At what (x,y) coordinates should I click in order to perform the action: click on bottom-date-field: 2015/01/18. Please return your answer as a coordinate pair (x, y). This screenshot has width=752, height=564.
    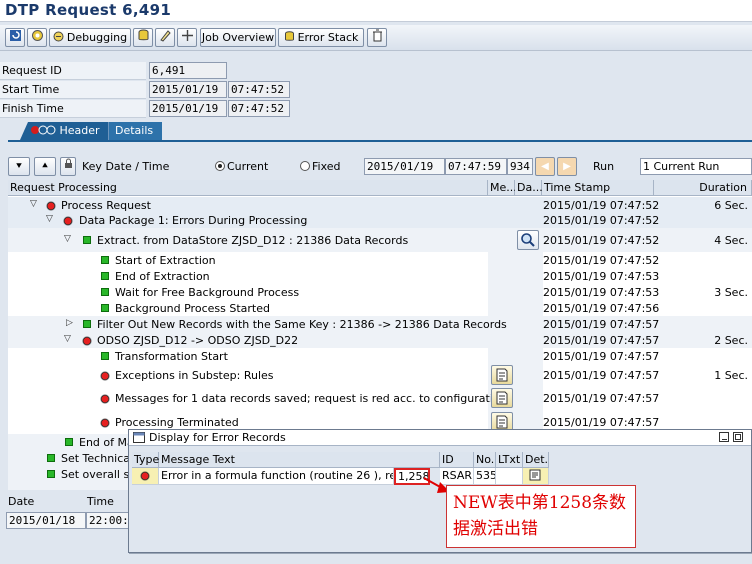
    Looking at the image, I should click on (46, 520).